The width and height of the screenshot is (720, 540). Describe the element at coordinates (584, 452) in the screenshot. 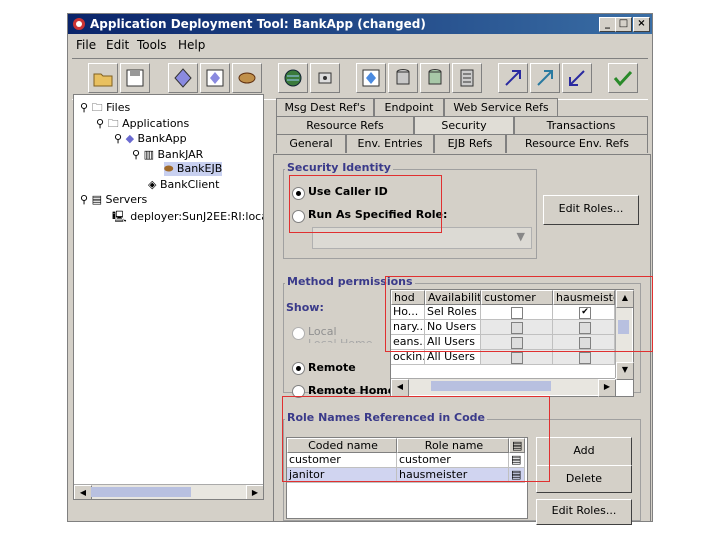

I see `add-role-button: Add` at that location.